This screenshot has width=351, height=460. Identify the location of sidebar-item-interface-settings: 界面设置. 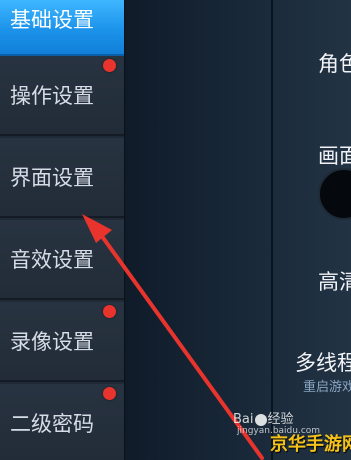
(62, 178).